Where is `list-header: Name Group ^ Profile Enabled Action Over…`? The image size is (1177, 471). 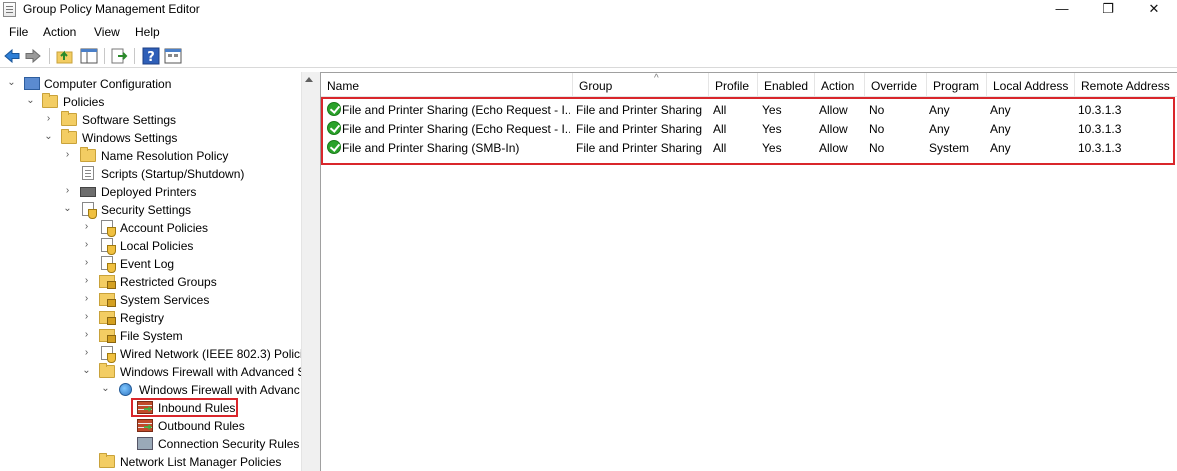 list-header: Name Group ^ Profile Enabled Action Over… is located at coordinates (749, 85).